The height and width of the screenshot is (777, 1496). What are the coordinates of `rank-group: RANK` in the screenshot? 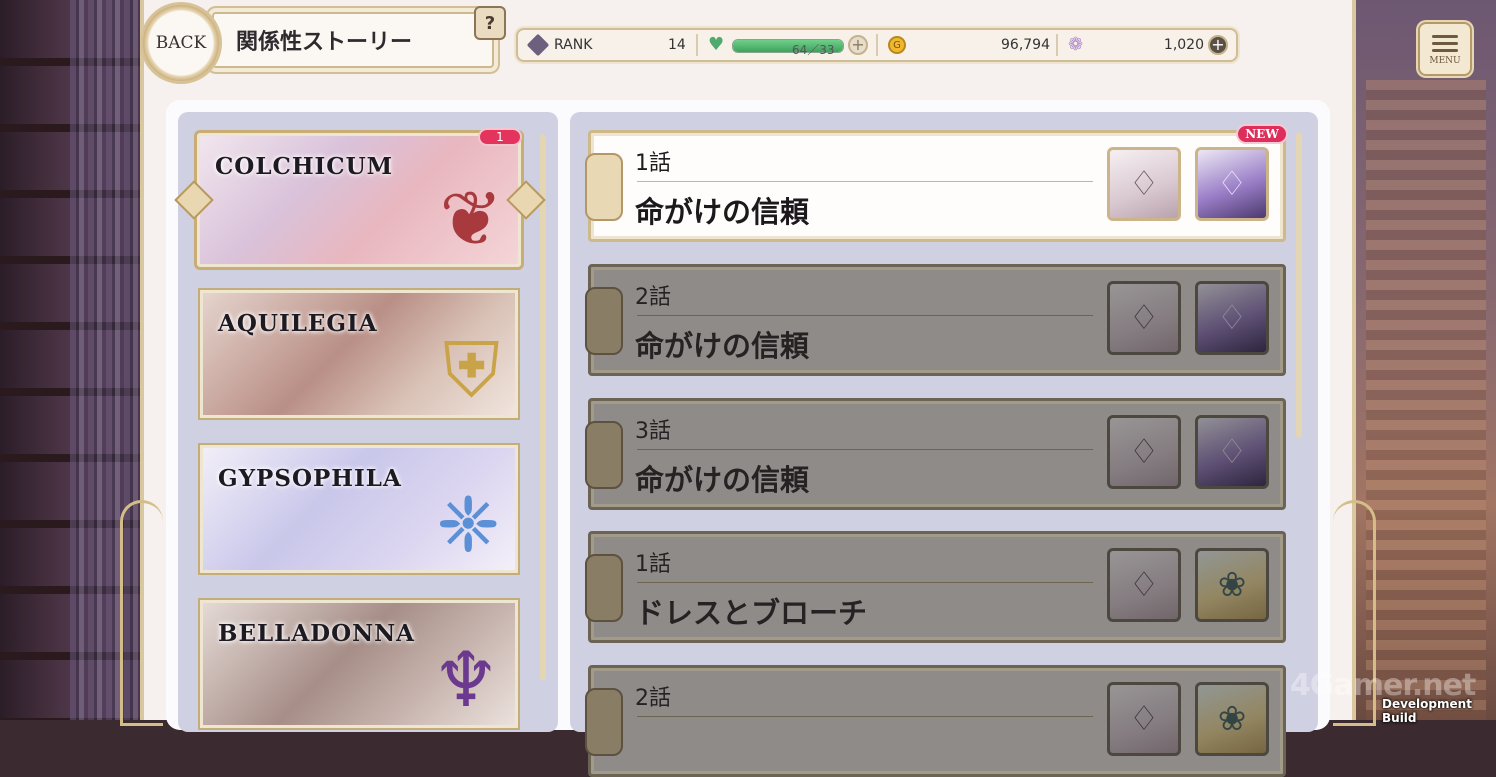 It's located at (559, 45).